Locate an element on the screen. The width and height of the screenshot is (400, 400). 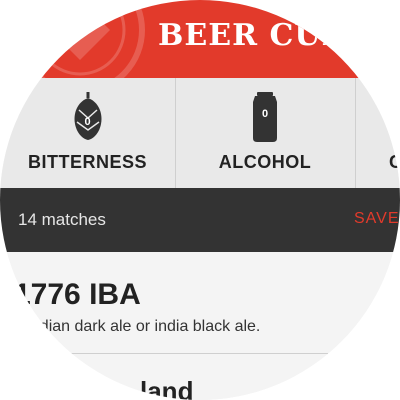
filter-alcohol: 0 ALCOHOL is located at coordinates (265, 133).